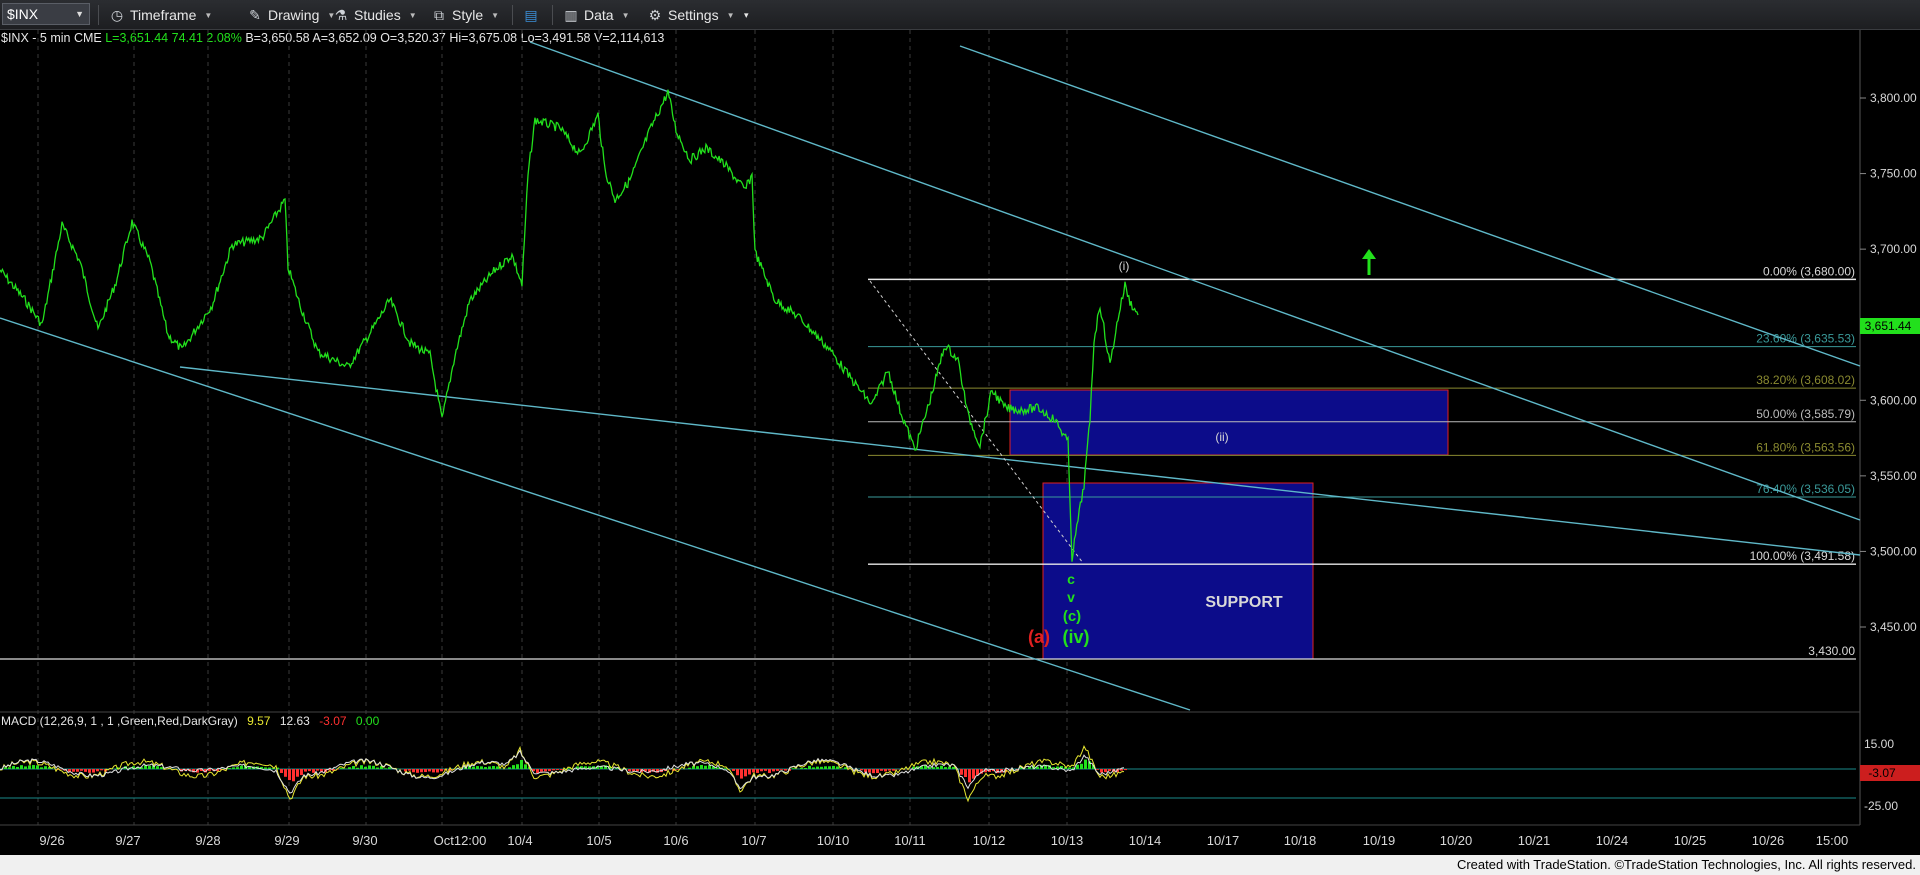 The image size is (1920, 875). What do you see at coordinates (1072, 616) in the screenshot?
I see `wave-c-label: (c)` at bounding box center [1072, 616].